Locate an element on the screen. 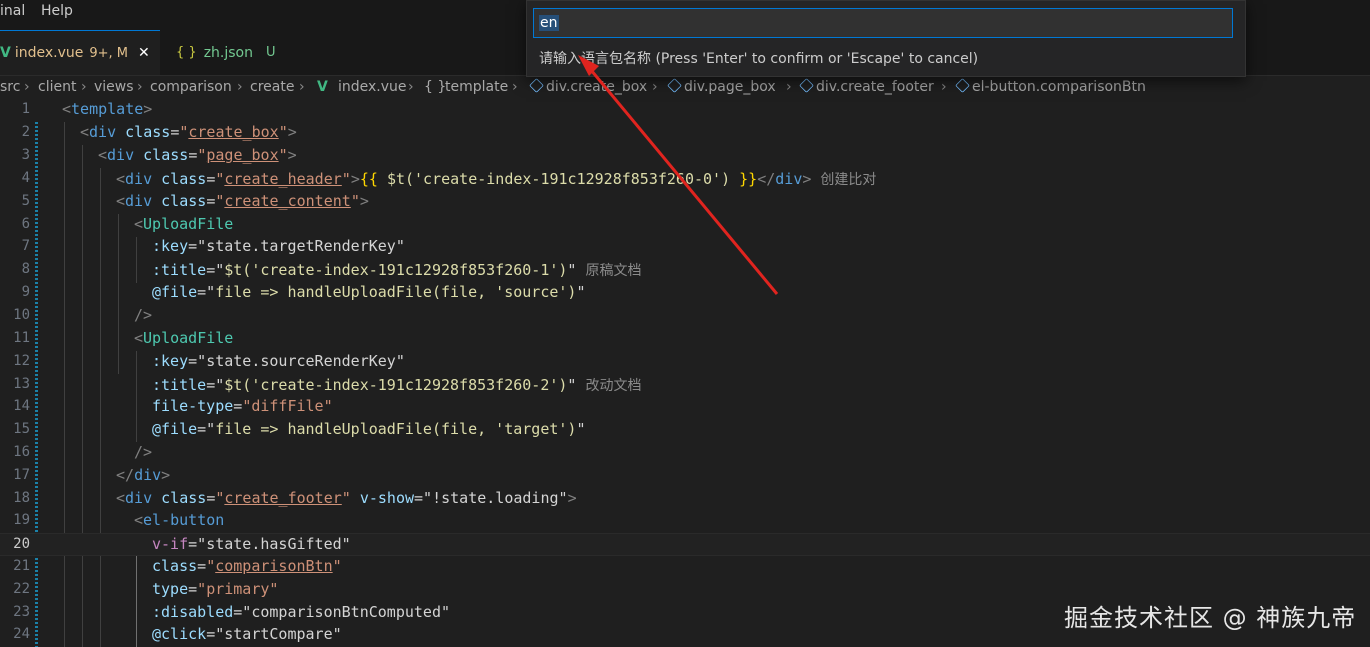 This screenshot has width=1370, height=647. code-line: 11 <UploadFile is located at coordinates (685, 339).